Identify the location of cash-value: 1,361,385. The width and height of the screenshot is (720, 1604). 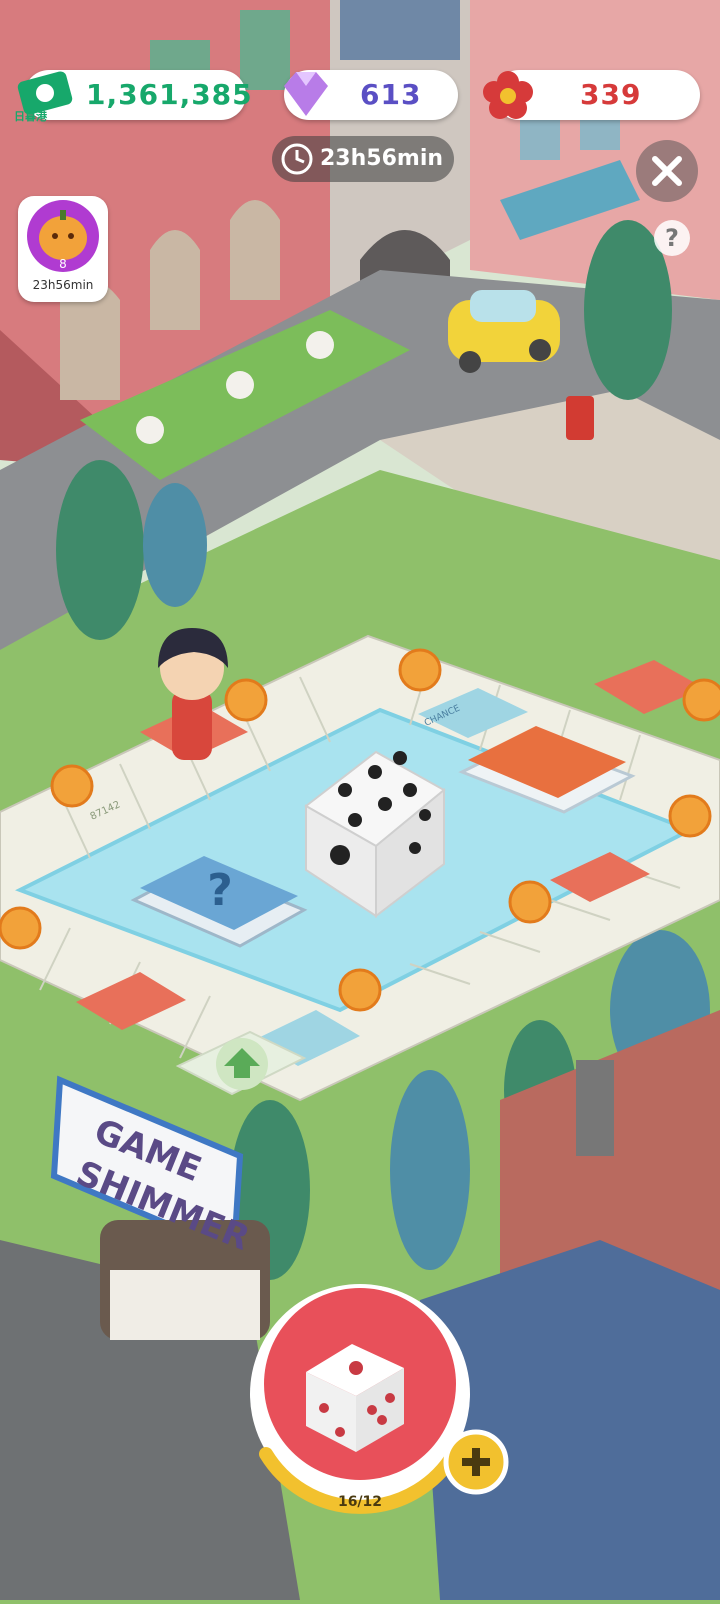
(169, 94).